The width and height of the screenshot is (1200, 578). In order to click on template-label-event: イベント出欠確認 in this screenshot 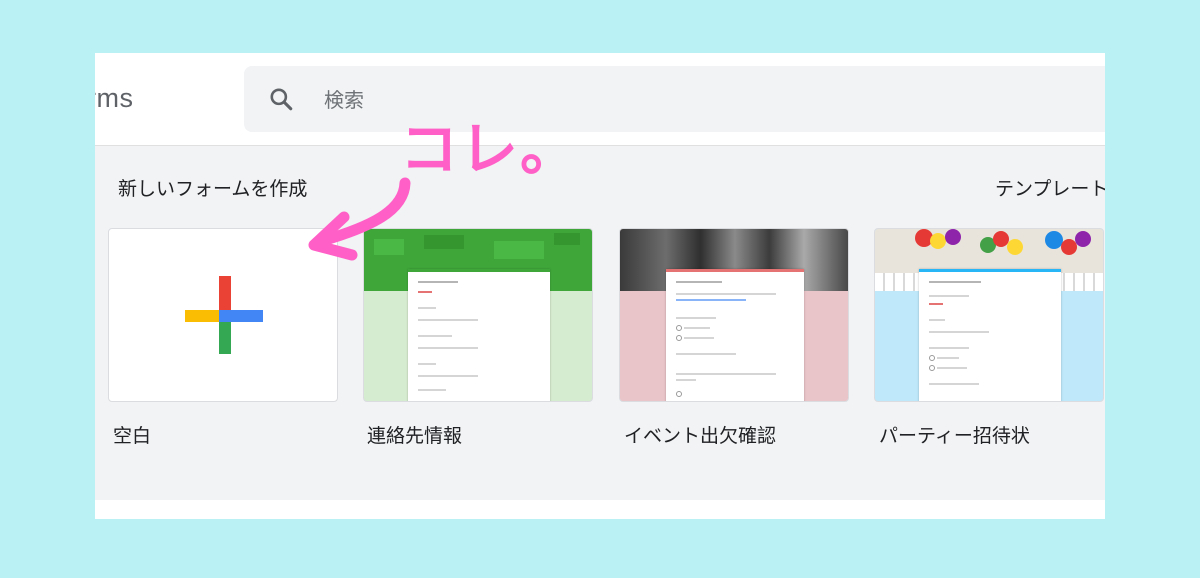, I will do `click(700, 436)`.